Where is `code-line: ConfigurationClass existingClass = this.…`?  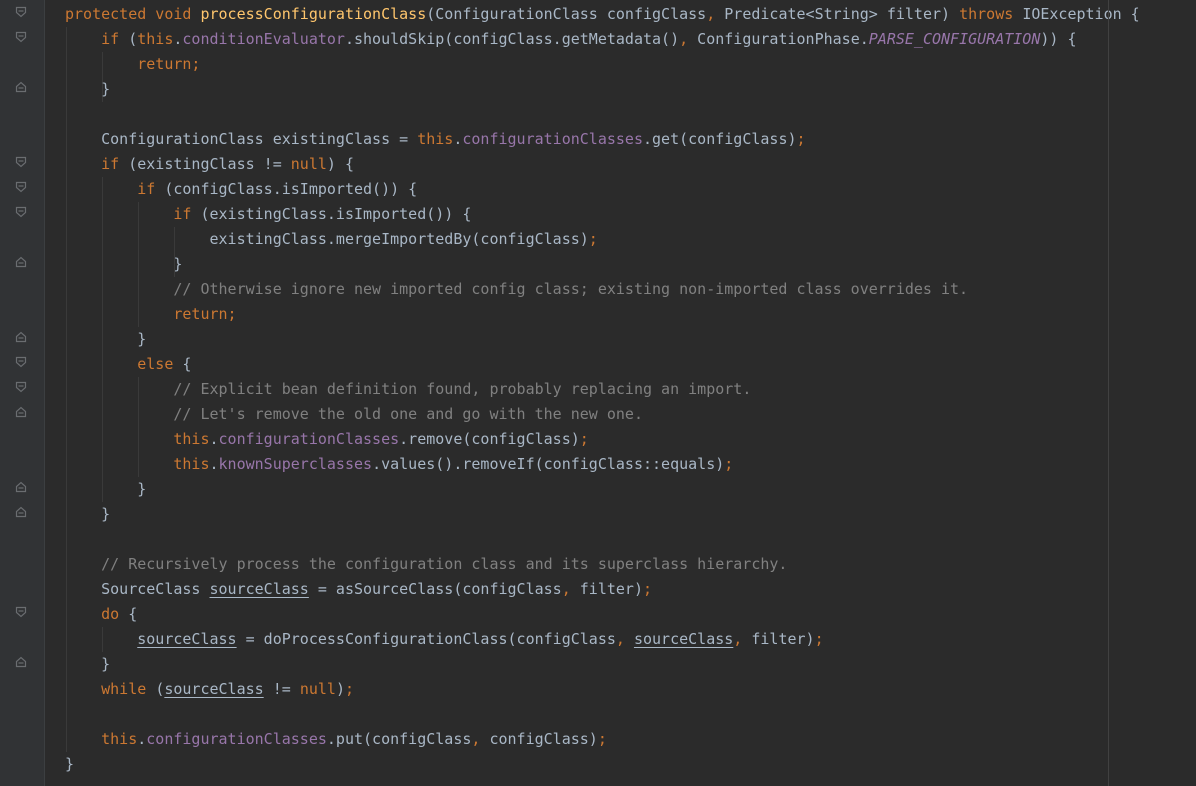
code-line: ConfigurationClass existingClass = this.… is located at coordinates (435, 139).